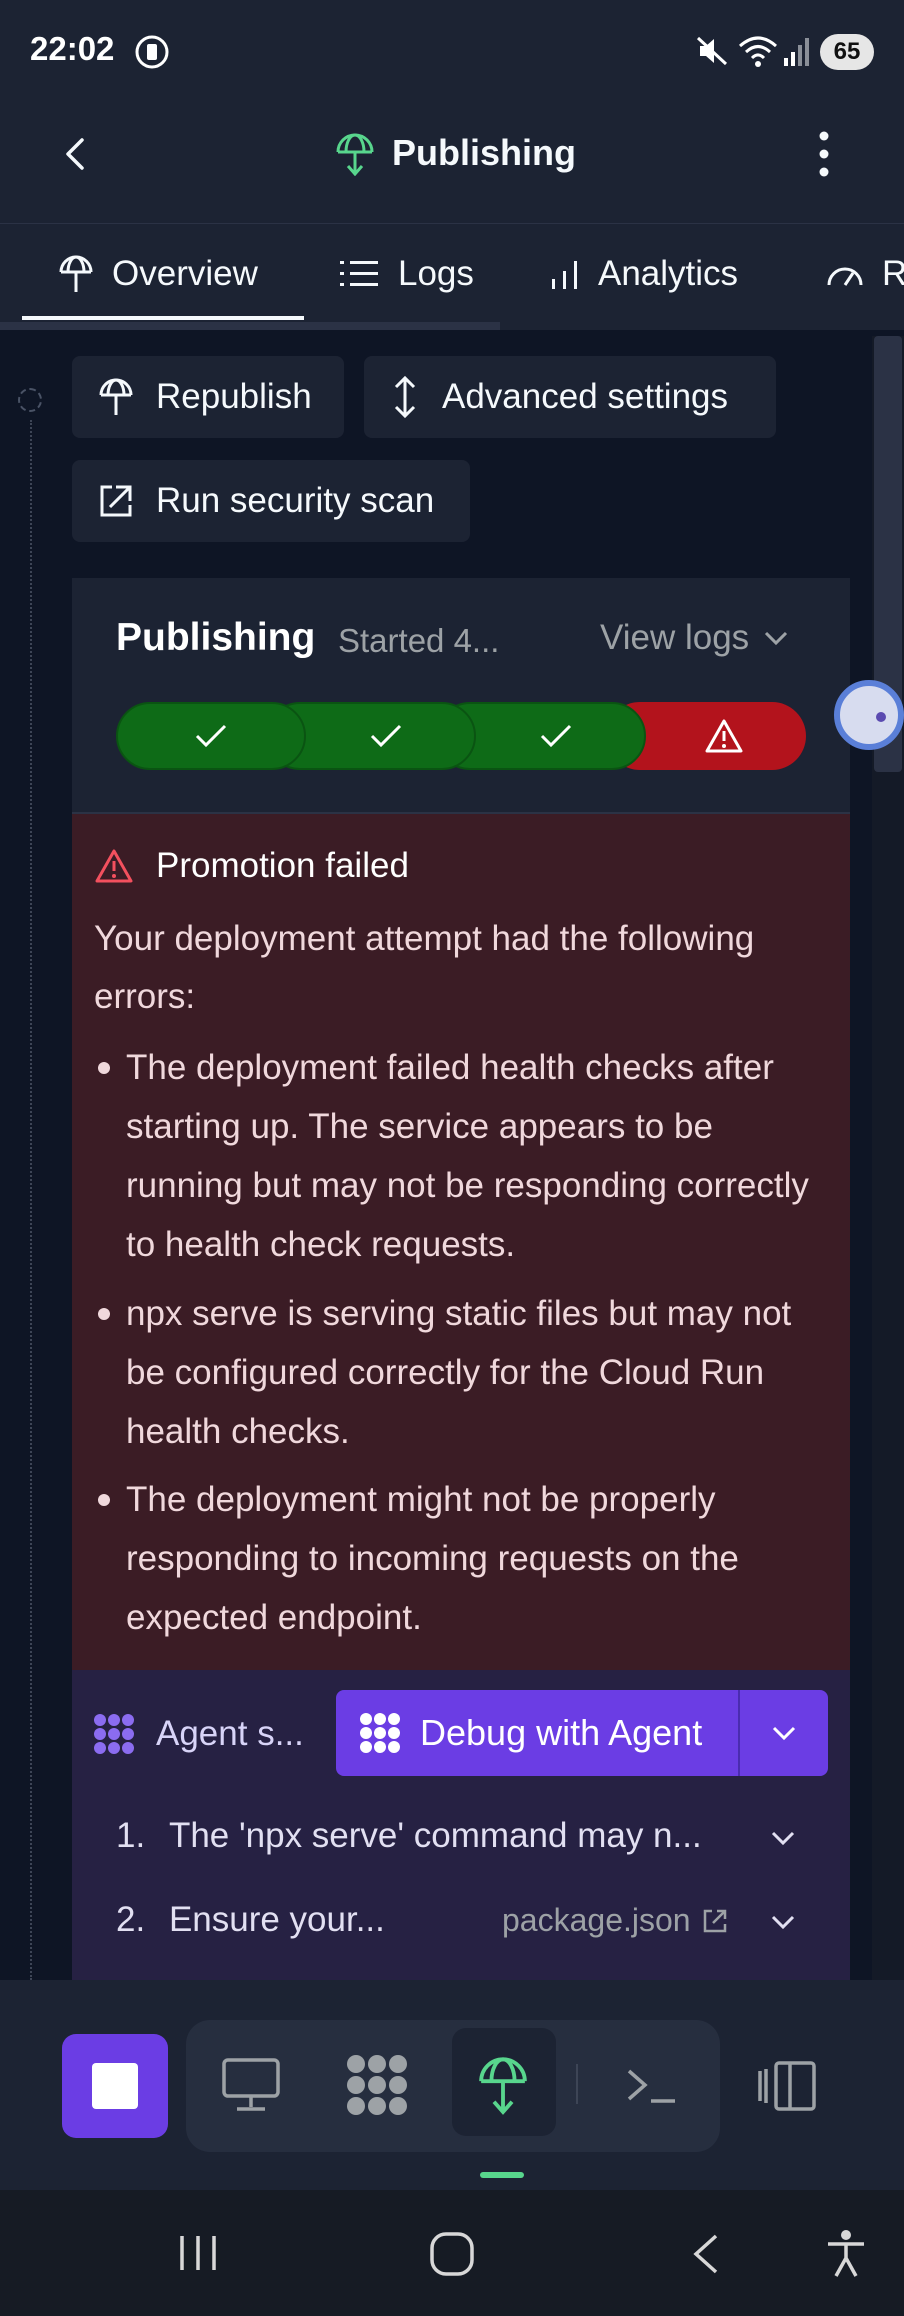 The image size is (904, 2316). I want to click on layout-icon, so click(787, 2086).